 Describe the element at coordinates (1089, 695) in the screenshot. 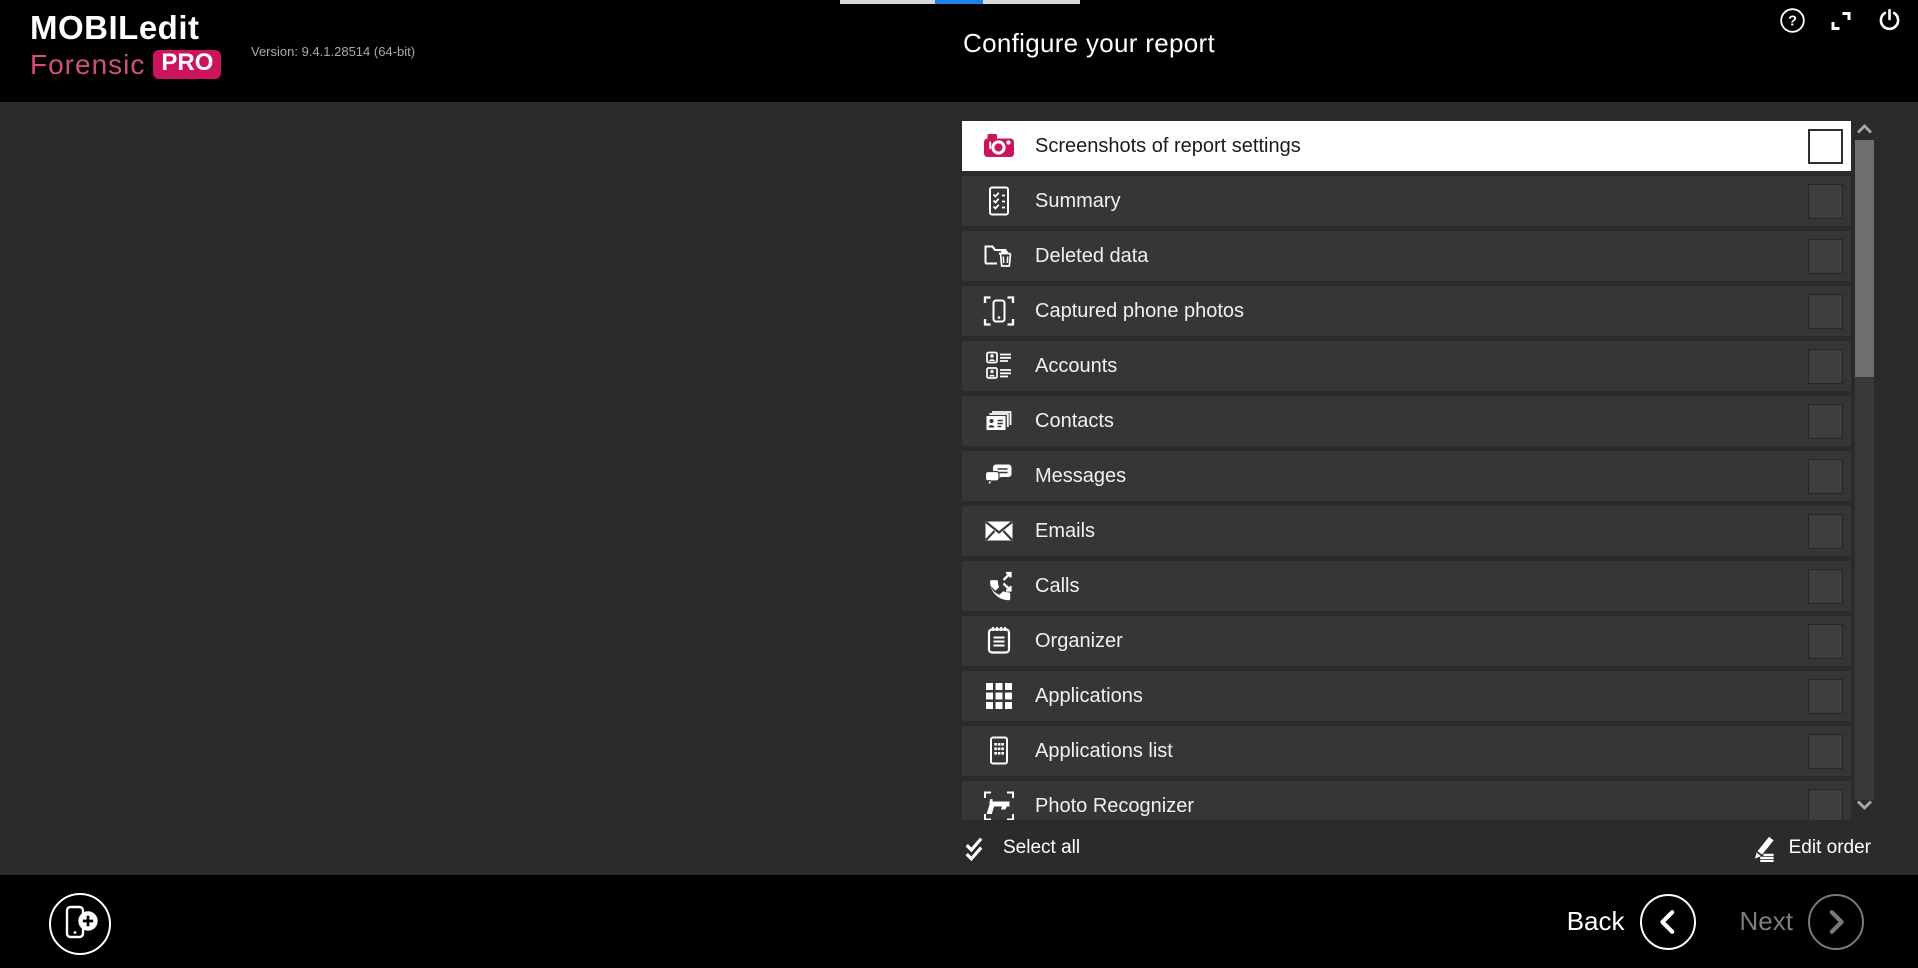

I see `report-item-label: Applications` at that location.